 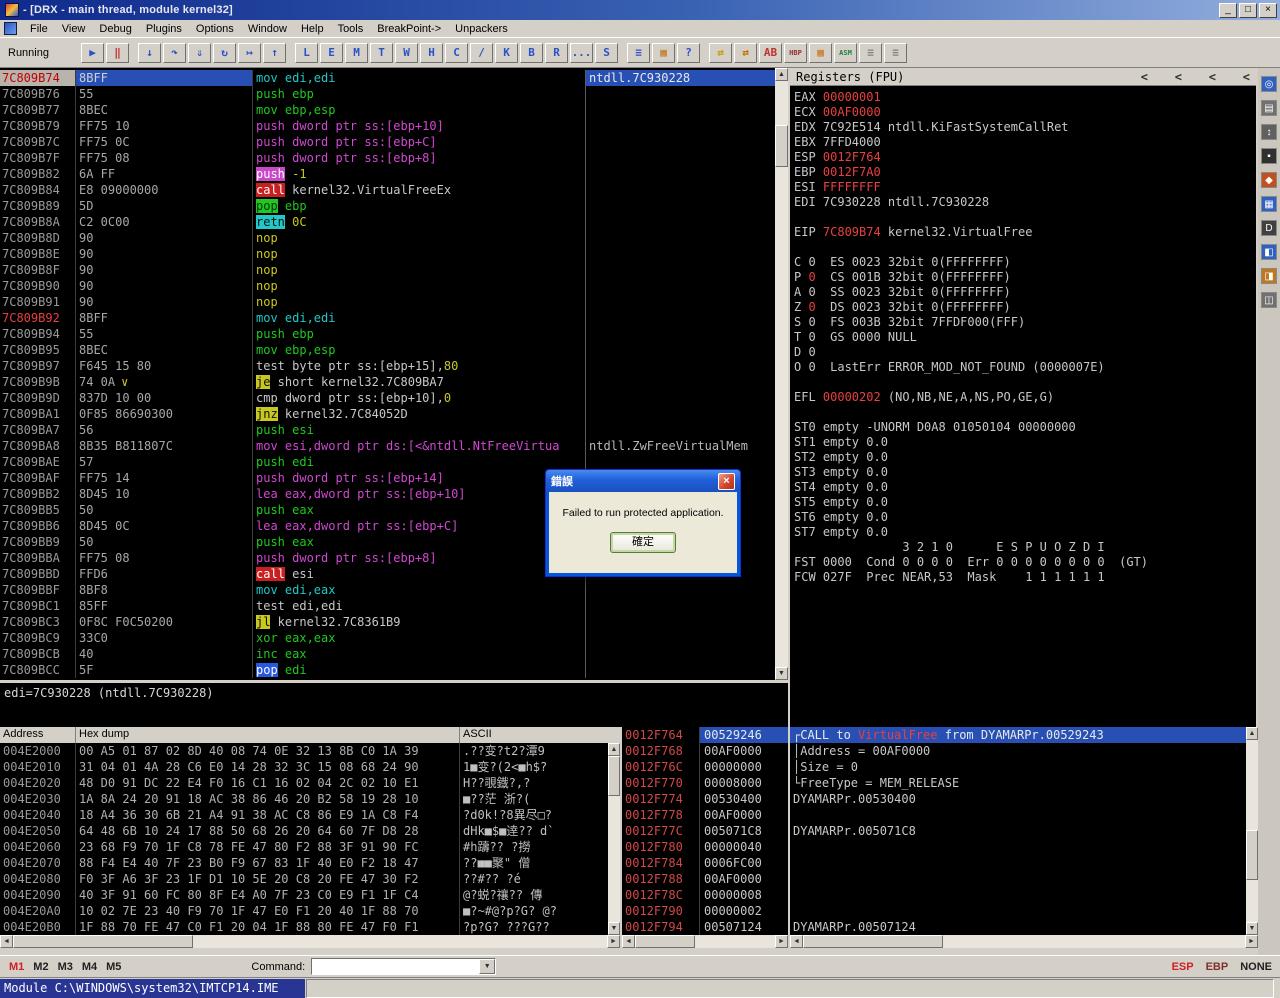 What do you see at coordinates (705, 895) in the screenshot?
I see `stack-row: 0012F78C 00000008` at bounding box center [705, 895].